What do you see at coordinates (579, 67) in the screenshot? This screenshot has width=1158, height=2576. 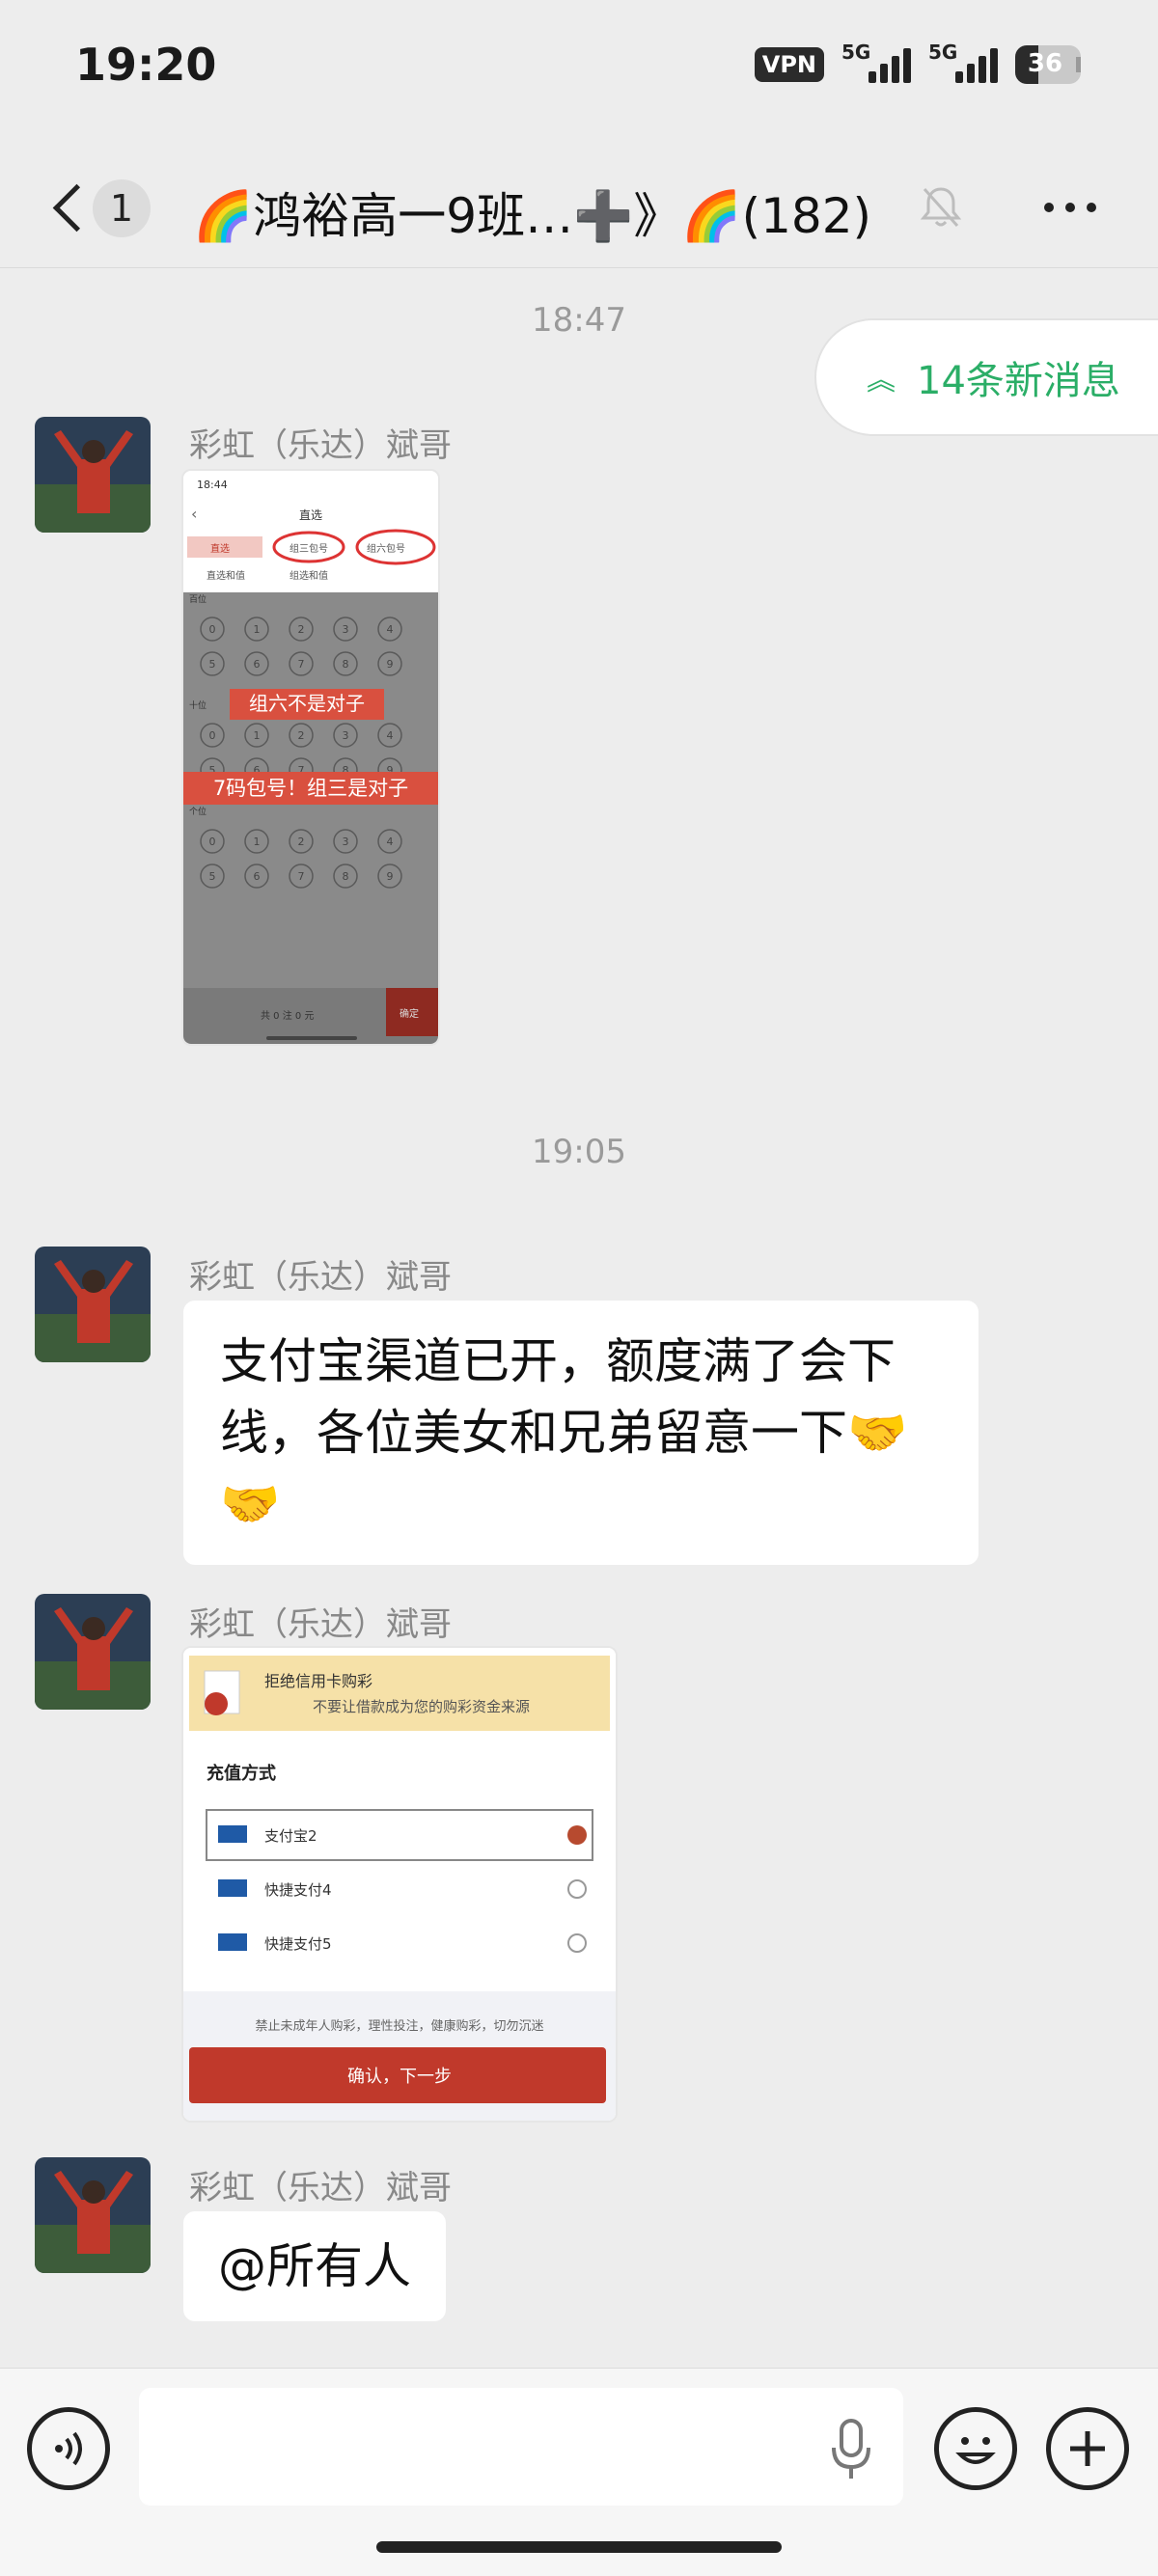 I see `status-bar: 19:20 VPN 5G 5G 36` at bounding box center [579, 67].